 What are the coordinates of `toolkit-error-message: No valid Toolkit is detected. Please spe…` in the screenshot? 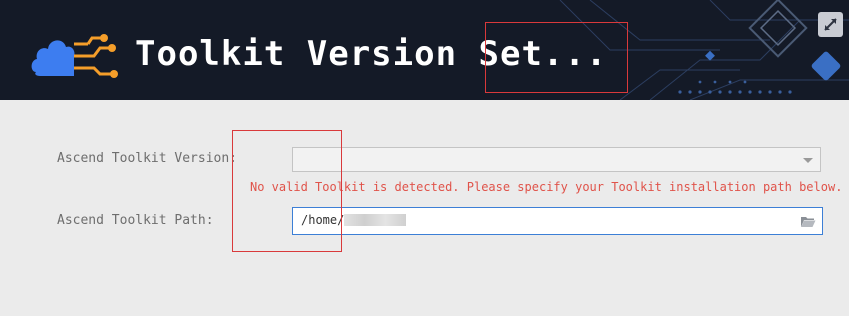 It's located at (546, 187).